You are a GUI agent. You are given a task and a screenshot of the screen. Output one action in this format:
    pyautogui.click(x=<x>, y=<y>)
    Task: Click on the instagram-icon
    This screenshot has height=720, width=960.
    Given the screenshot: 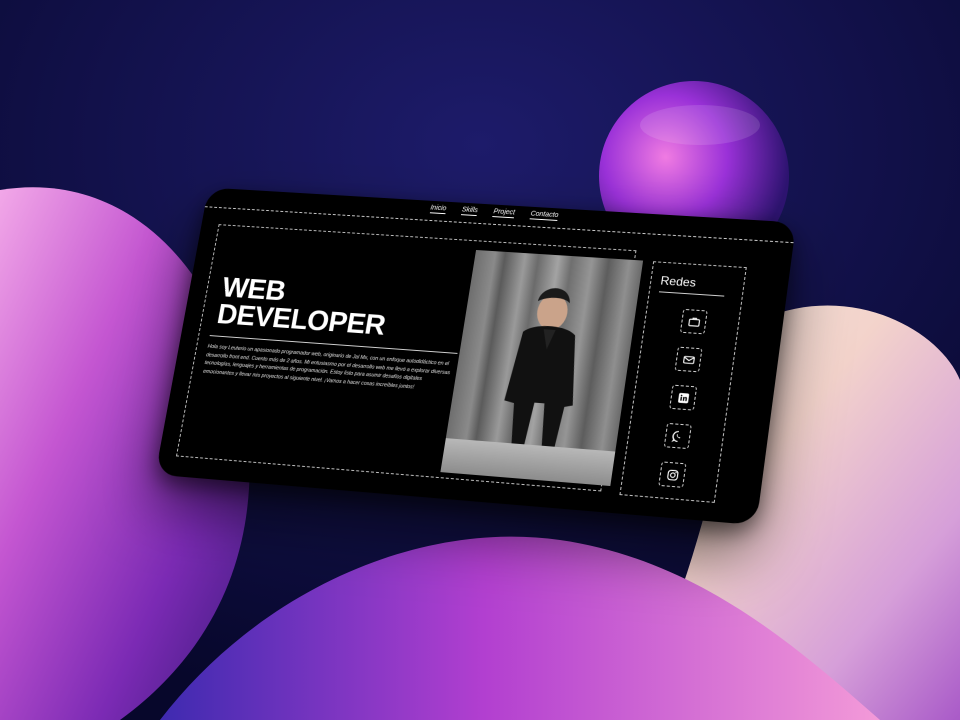 What is the action you would take?
    pyautogui.click(x=672, y=474)
    